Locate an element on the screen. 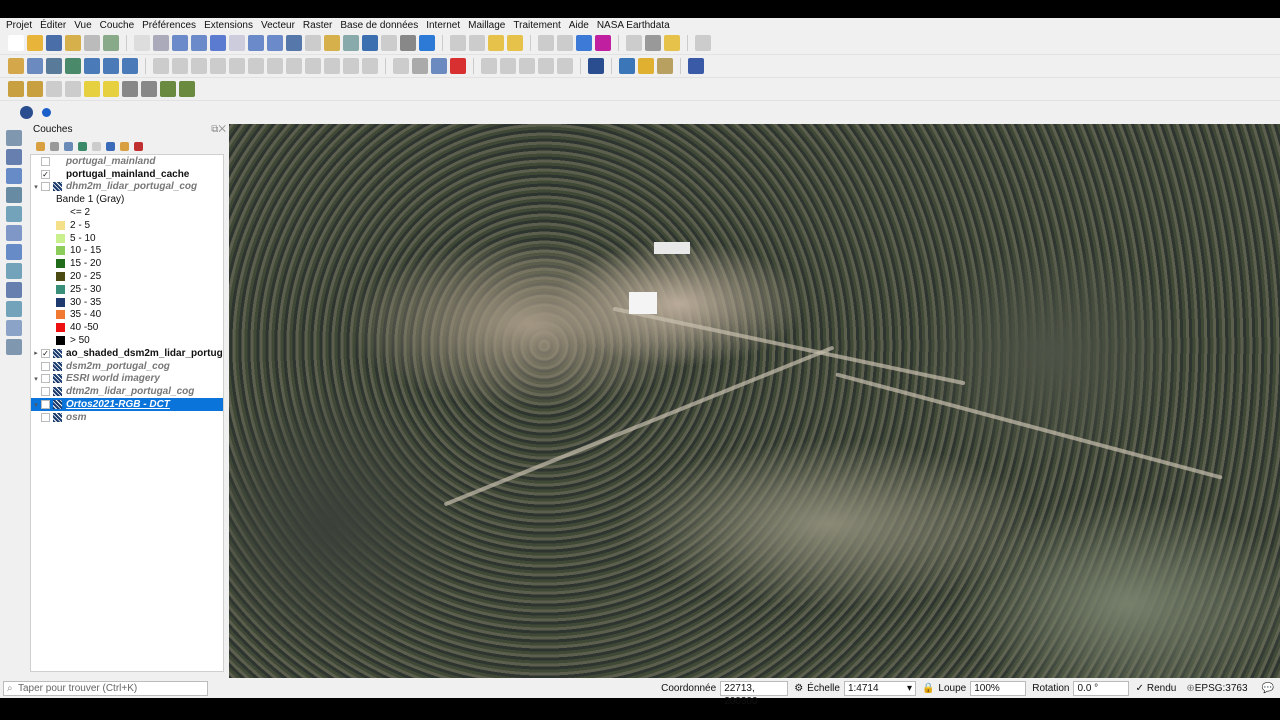  menu-13: NASA Earthdata is located at coordinates (633, 25).